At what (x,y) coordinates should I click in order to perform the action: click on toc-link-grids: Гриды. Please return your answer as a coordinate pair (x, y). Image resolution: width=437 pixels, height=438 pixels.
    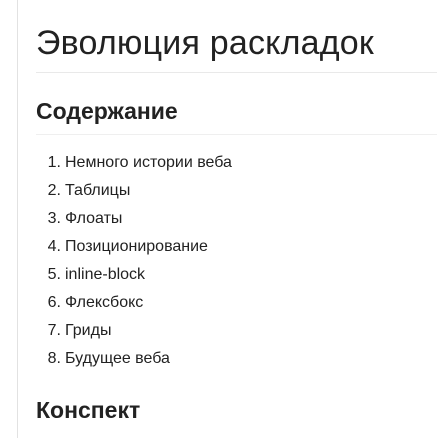
    Looking at the image, I should click on (88, 331).